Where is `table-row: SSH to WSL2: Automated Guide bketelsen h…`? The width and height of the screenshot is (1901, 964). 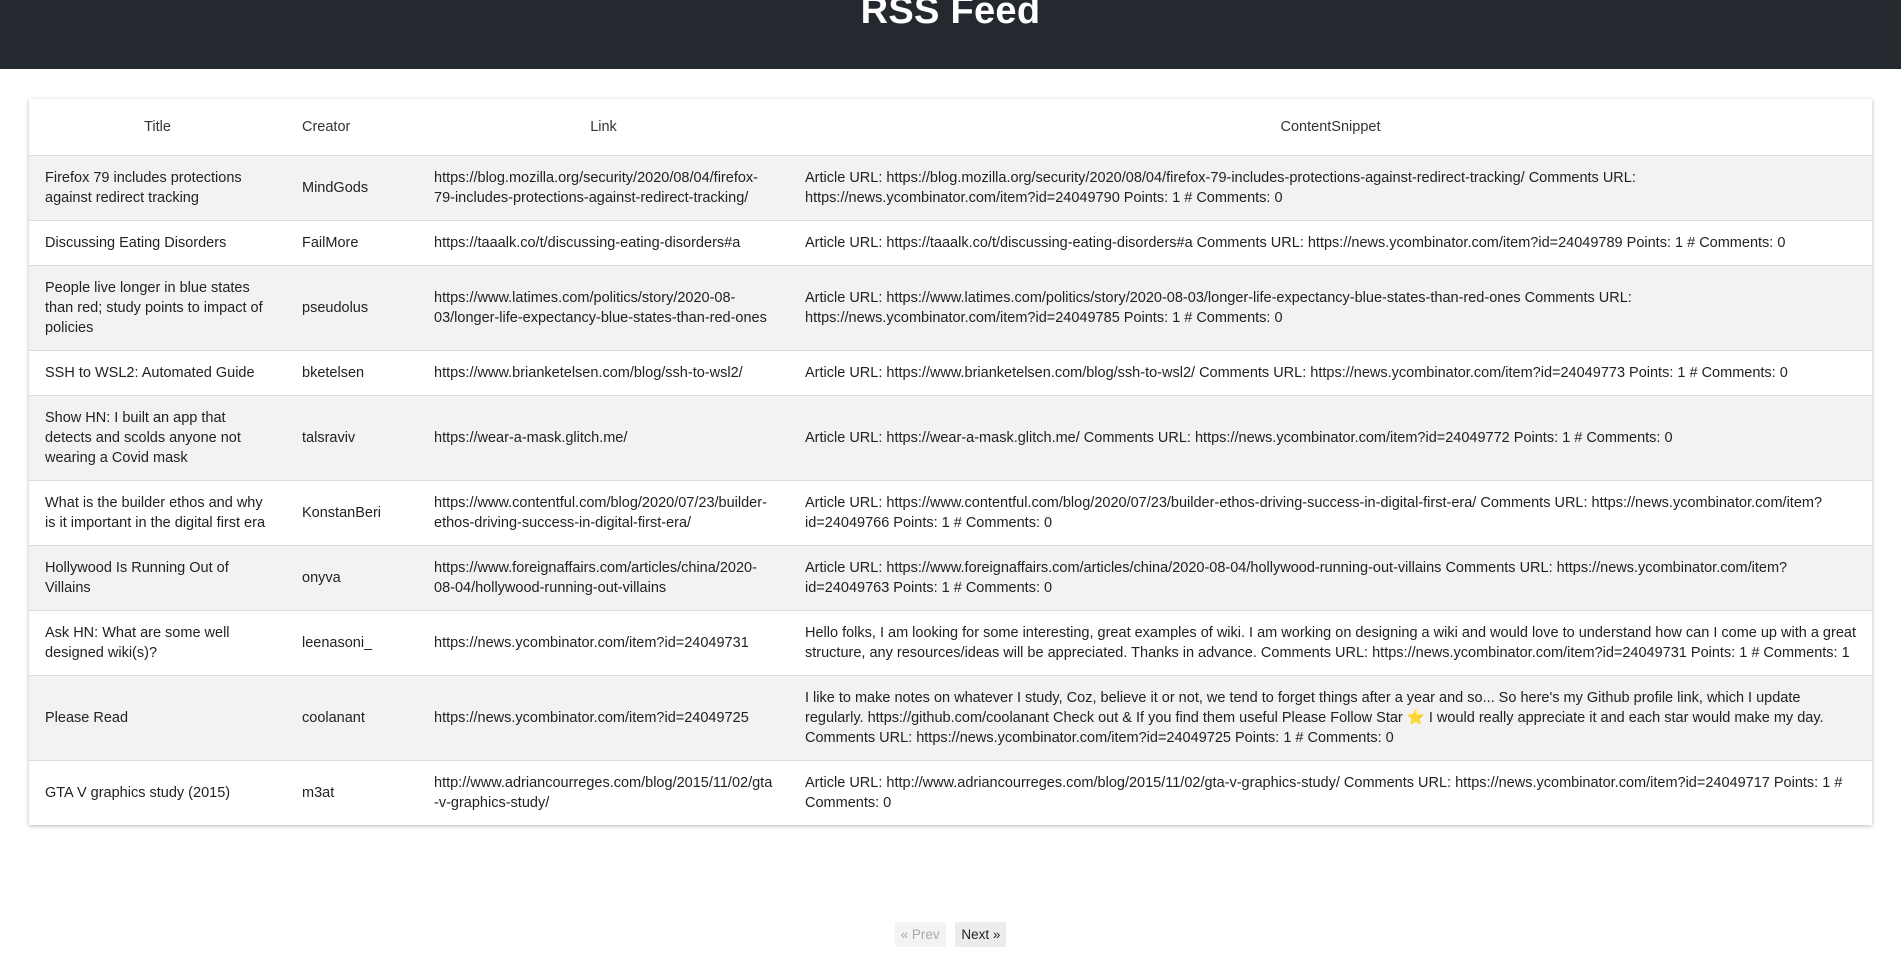
table-row: SSH to WSL2: Automated Guide bketelsen h… is located at coordinates (950, 373).